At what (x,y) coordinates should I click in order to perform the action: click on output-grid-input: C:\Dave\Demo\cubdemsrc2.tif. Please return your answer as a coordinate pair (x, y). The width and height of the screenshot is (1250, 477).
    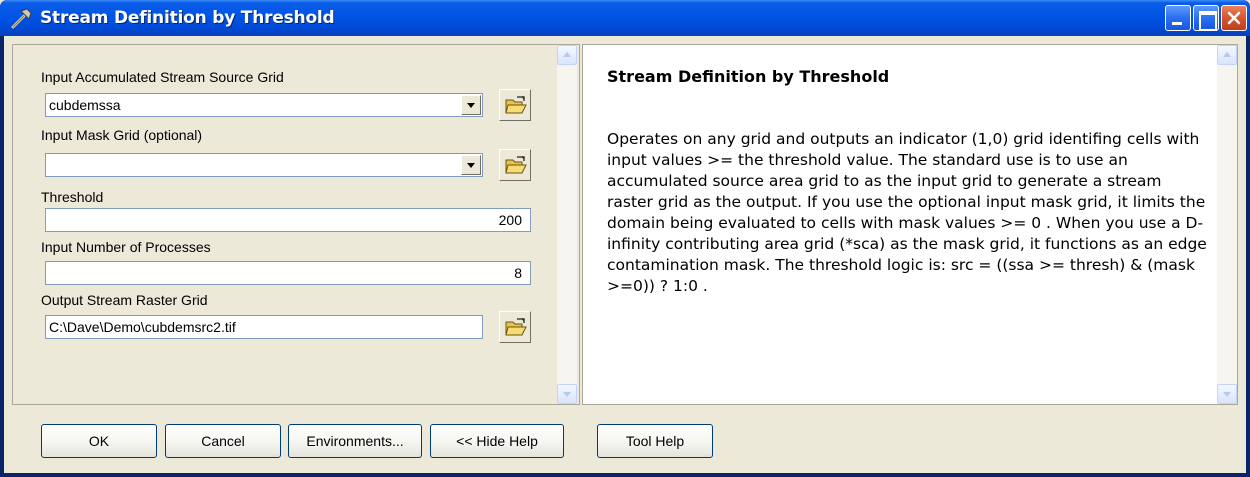
    Looking at the image, I should click on (264, 327).